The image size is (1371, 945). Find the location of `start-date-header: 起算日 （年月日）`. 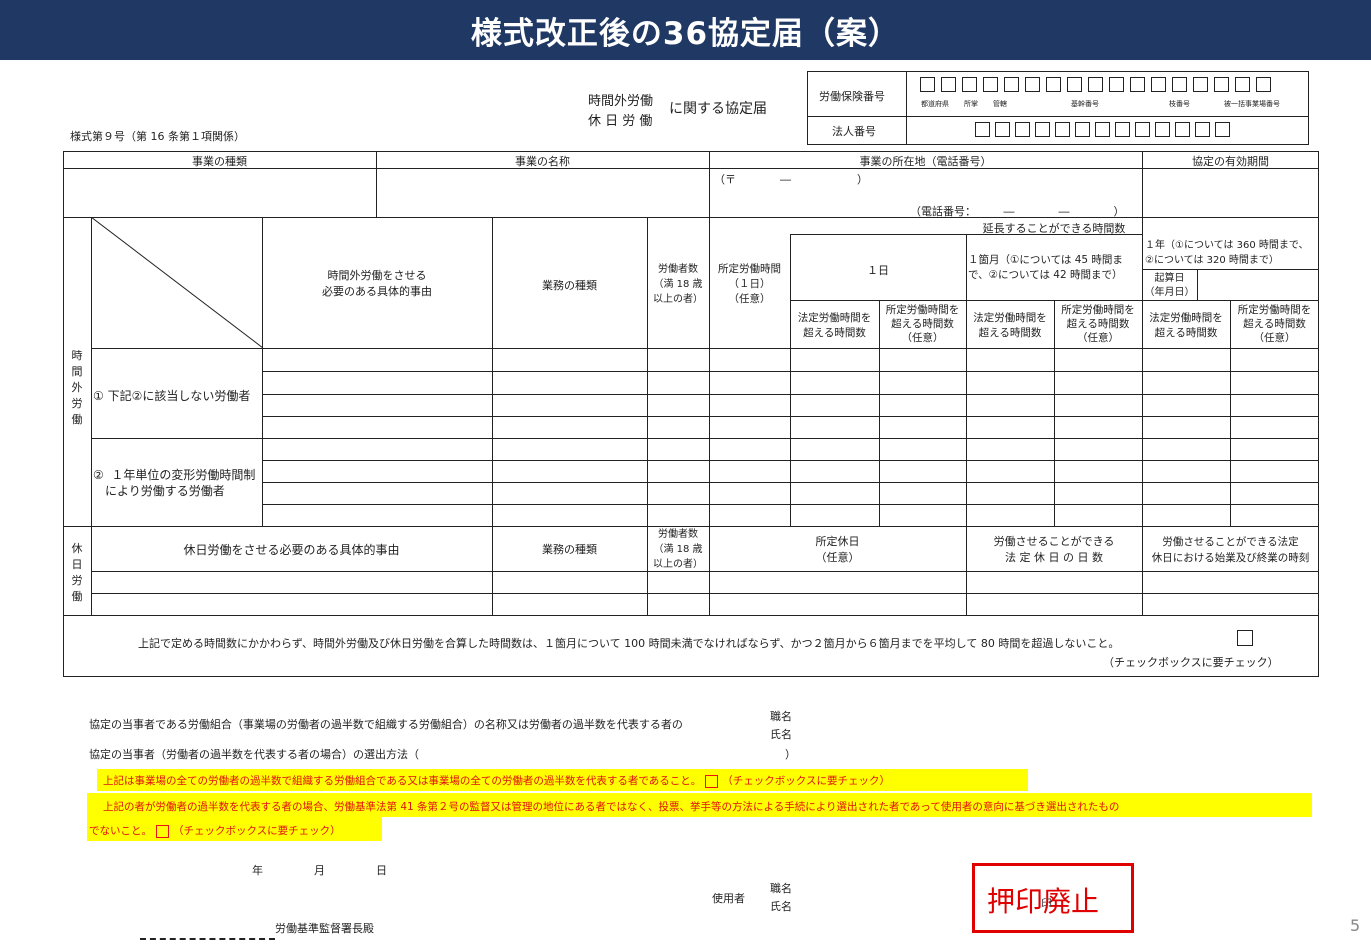

start-date-header: 起算日 （年月日） is located at coordinates (1169, 285).